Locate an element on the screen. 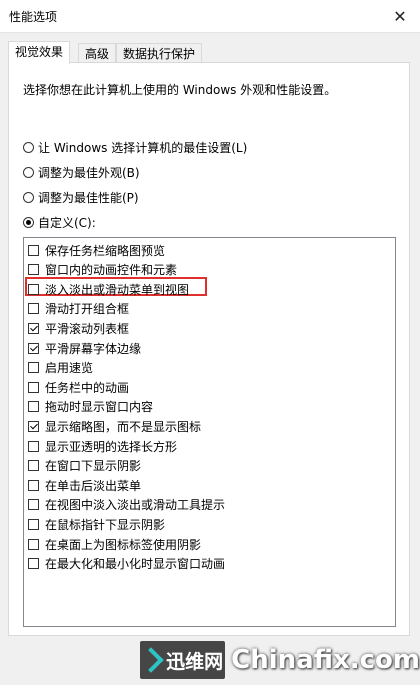  list-item-label: 启用速览 is located at coordinates (69, 368).